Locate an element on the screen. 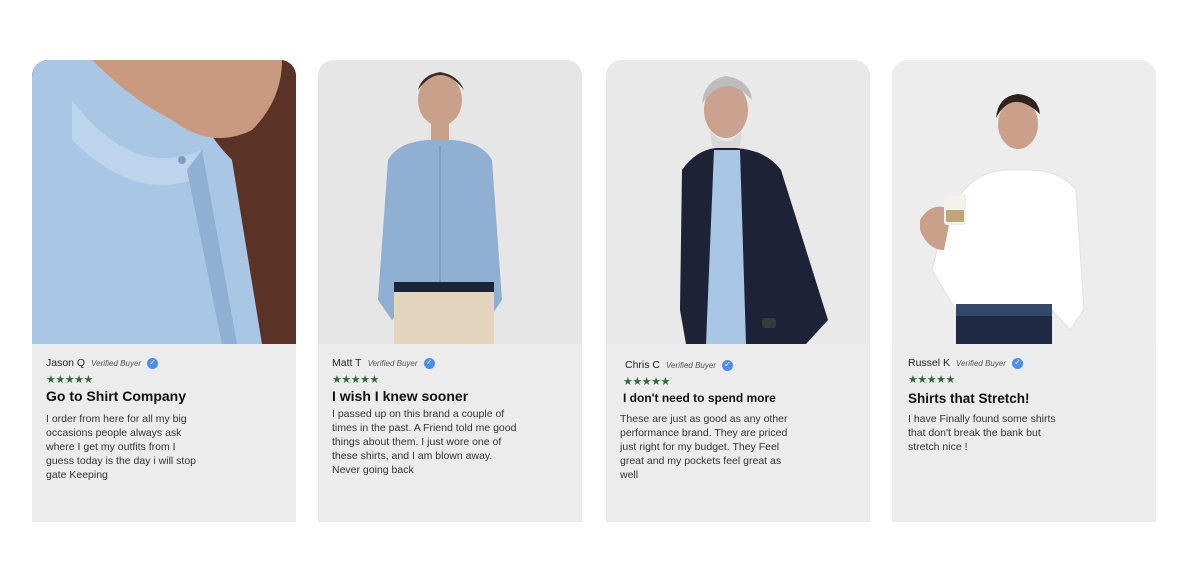  review-title: I don't need to spend more is located at coordinates (699, 398).